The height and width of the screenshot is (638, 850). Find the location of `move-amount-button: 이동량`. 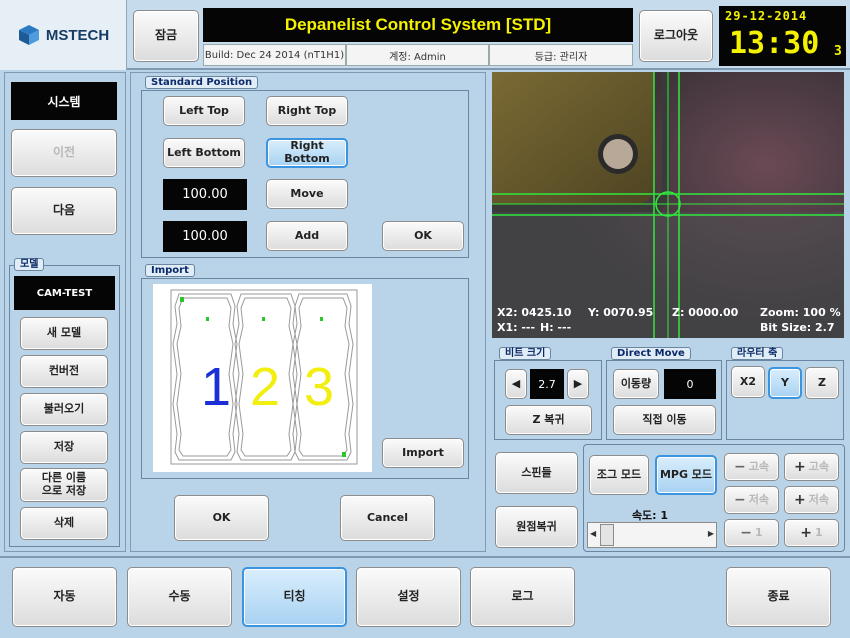

move-amount-button: 이동량 is located at coordinates (636, 384).